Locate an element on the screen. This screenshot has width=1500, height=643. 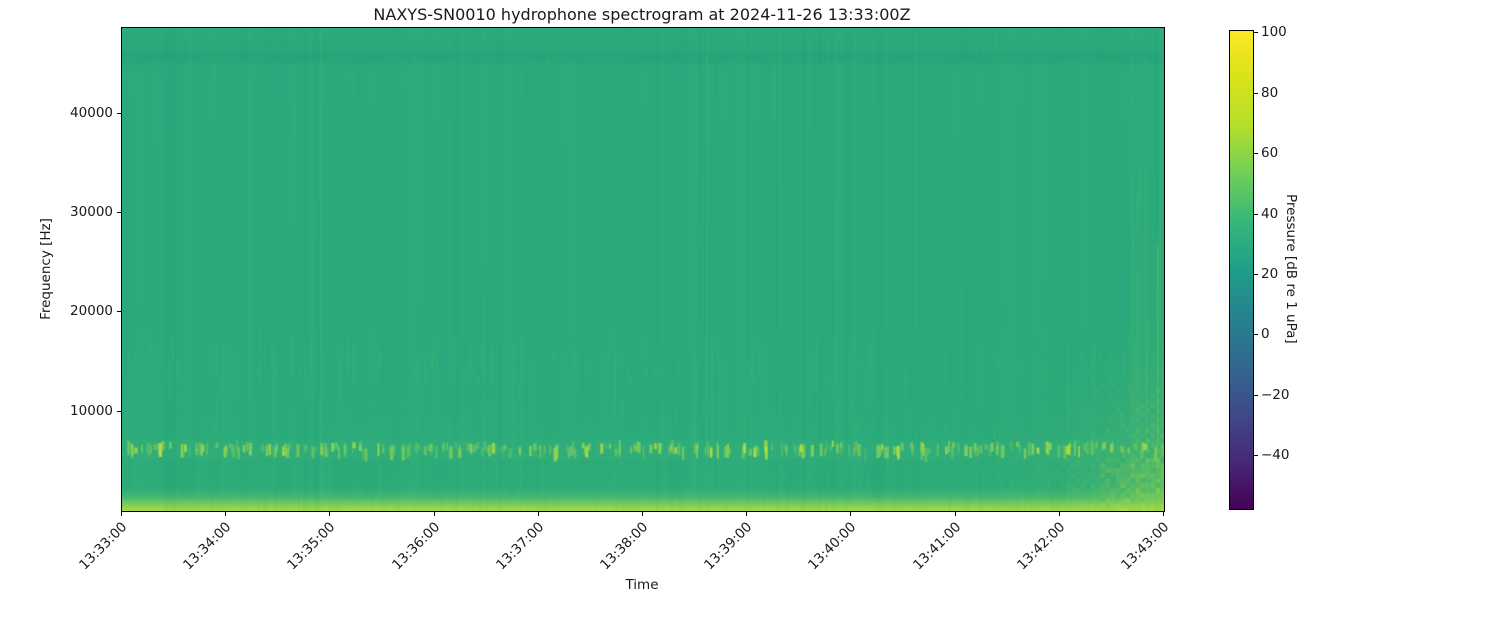
y-axis-label: Frequency [Hz] is located at coordinates (46, 268).